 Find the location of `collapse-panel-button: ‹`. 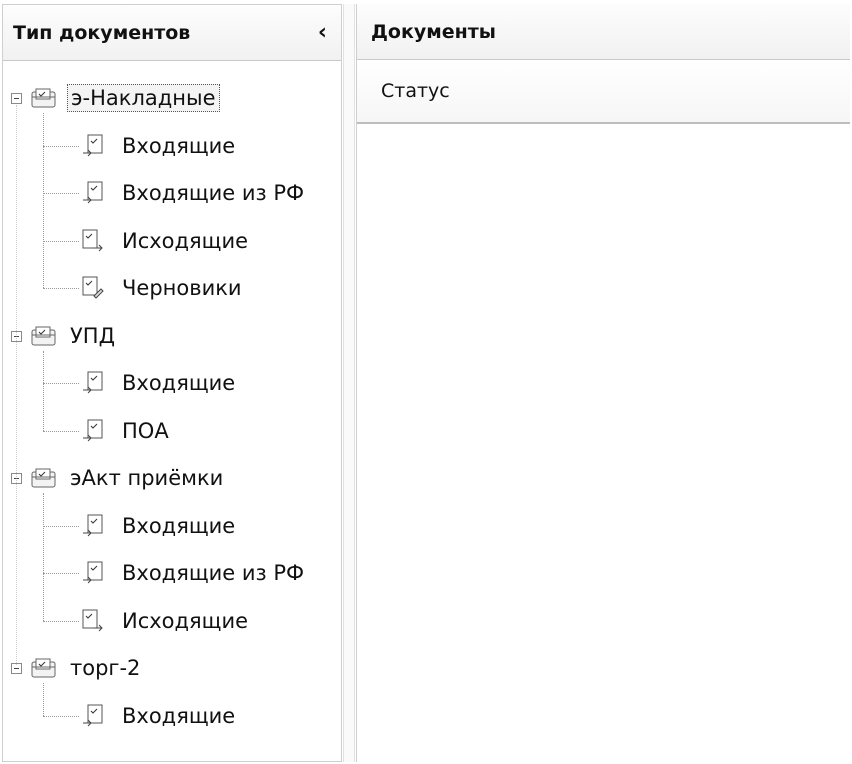

collapse-panel-button: ‹ is located at coordinates (322, 32).